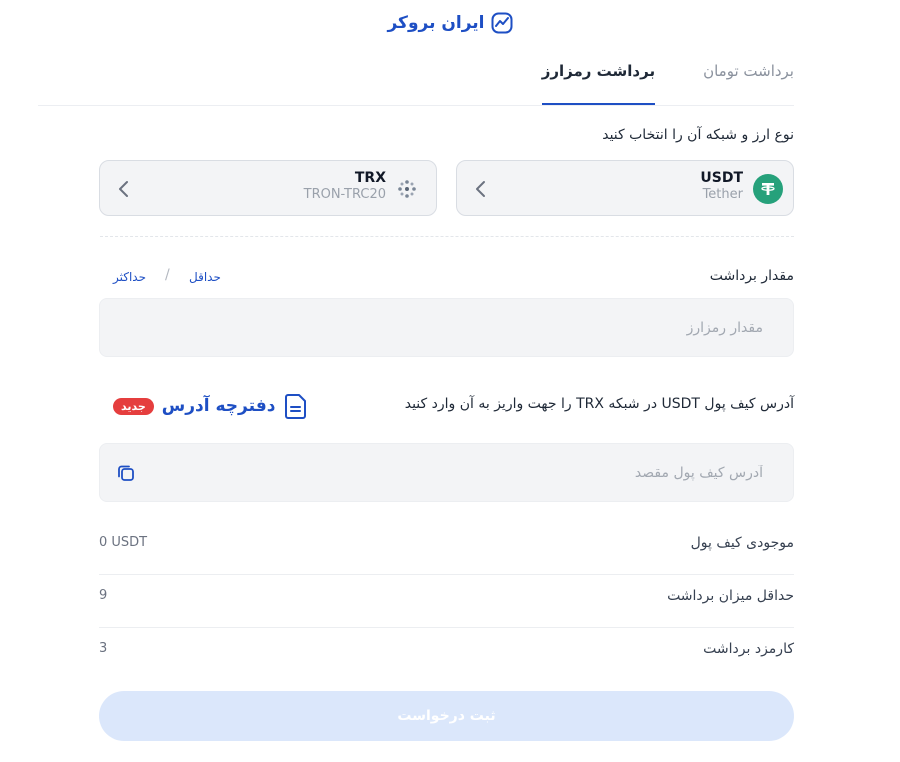 This screenshot has width=900, height=762. Describe the element at coordinates (751, 276) in the screenshot. I see `amount-label: مقدار برداشت` at that location.